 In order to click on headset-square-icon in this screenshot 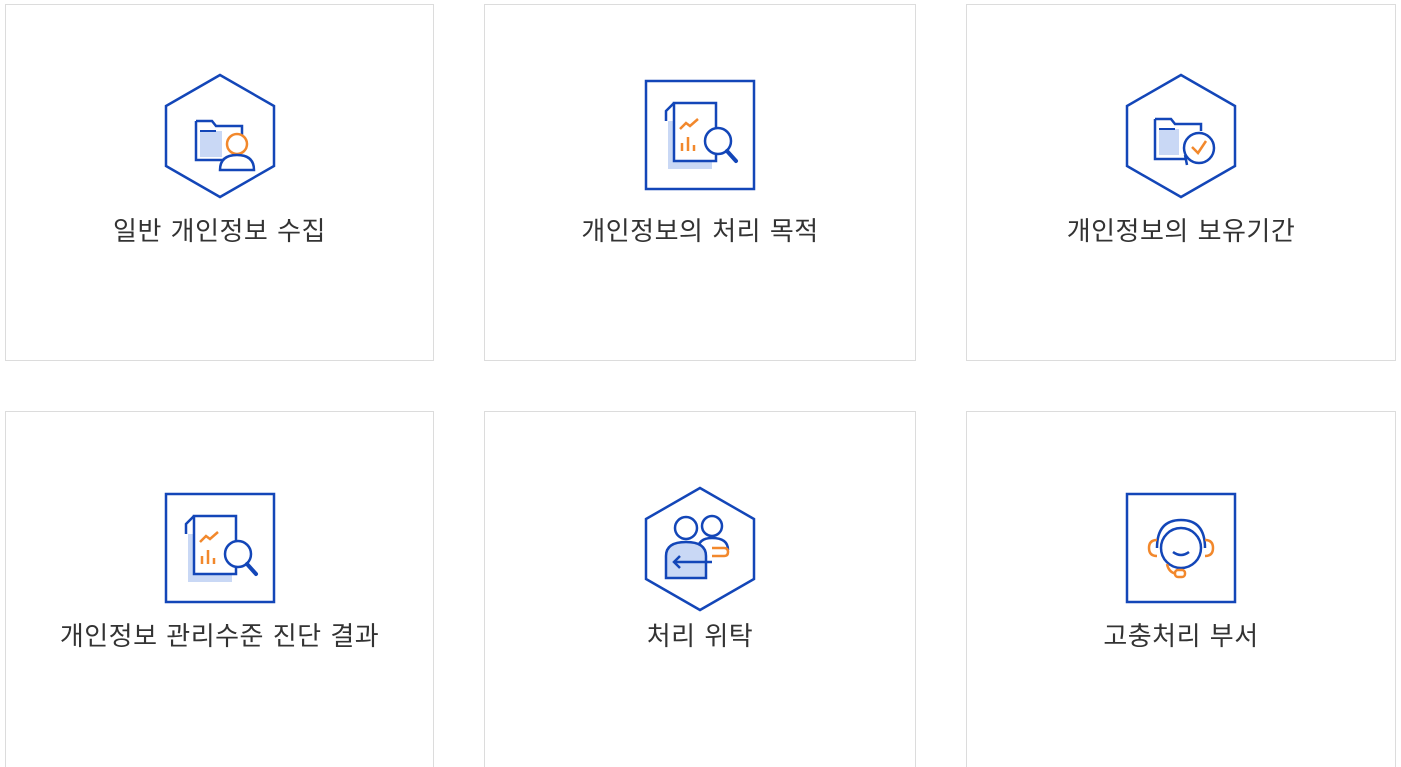, I will do `click(1181, 549)`.